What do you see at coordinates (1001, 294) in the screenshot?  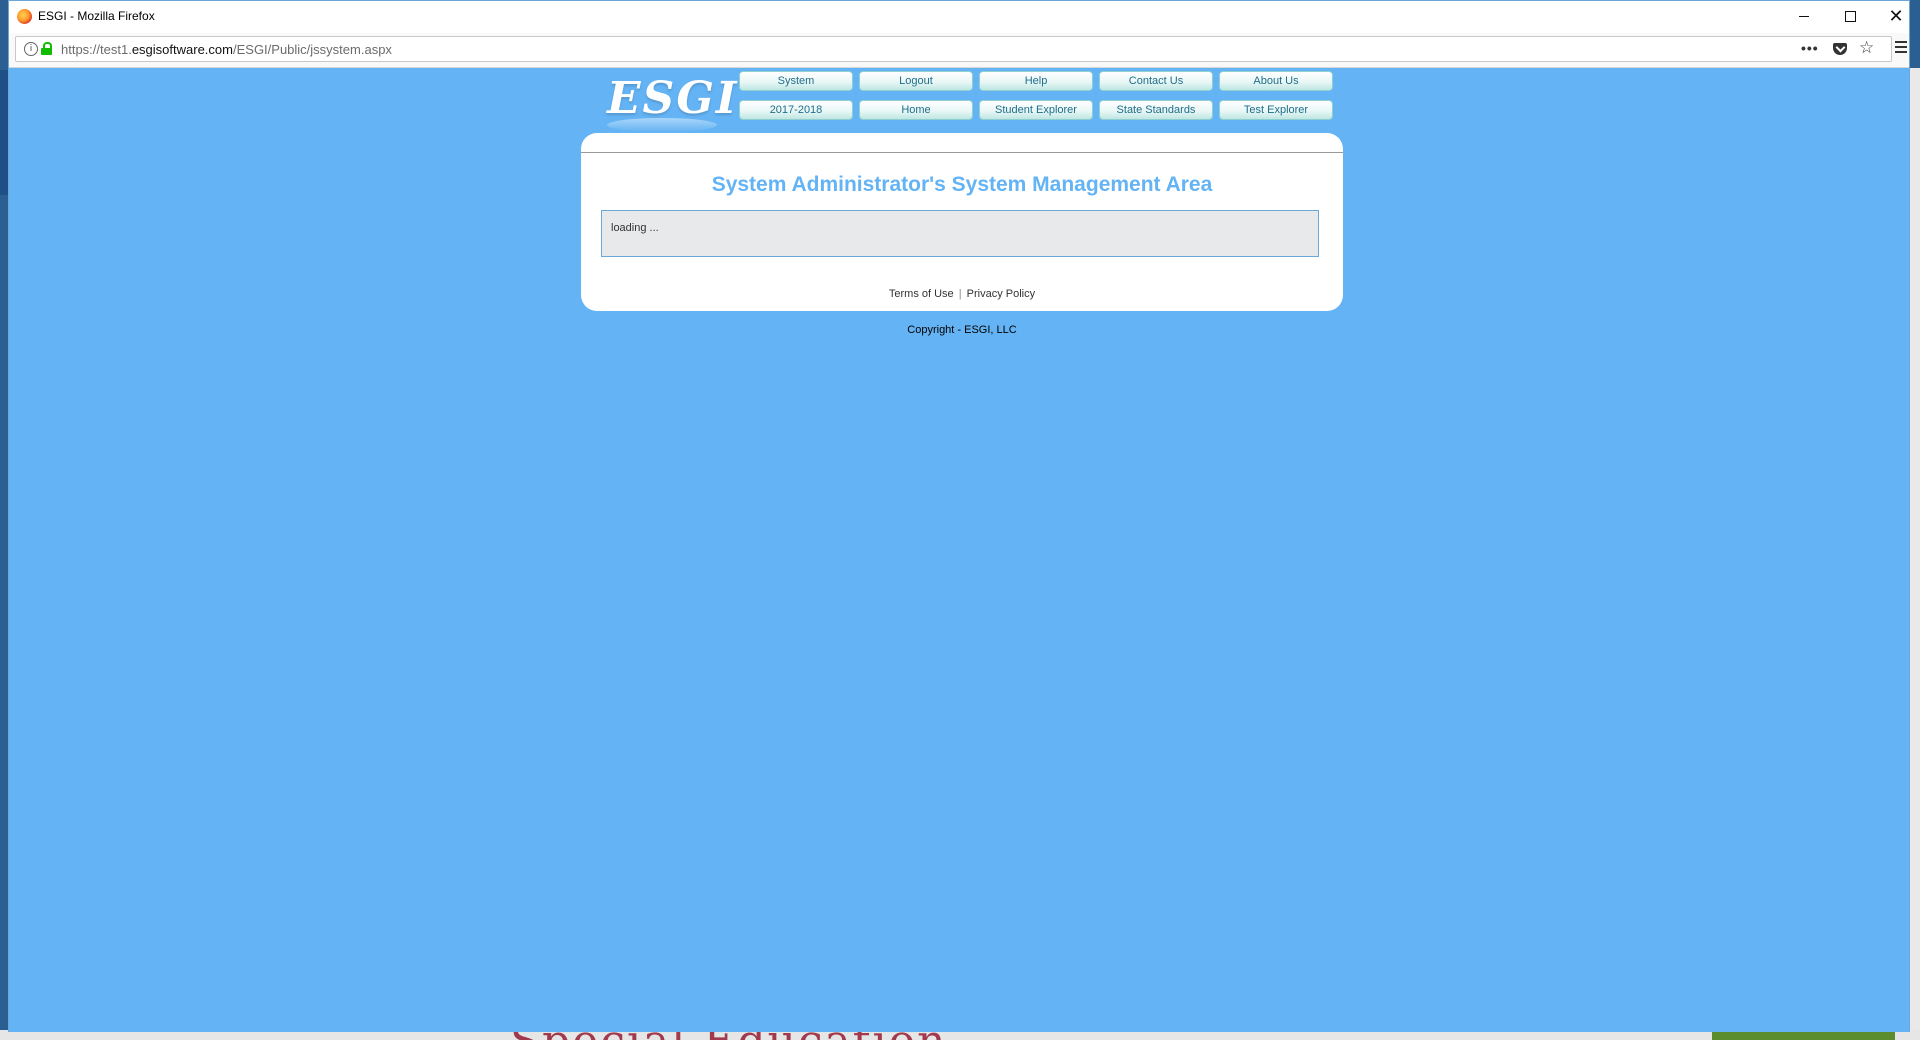 I see `privacy-policy-link: Privacy Policy` at bounding box center [1001, 294].